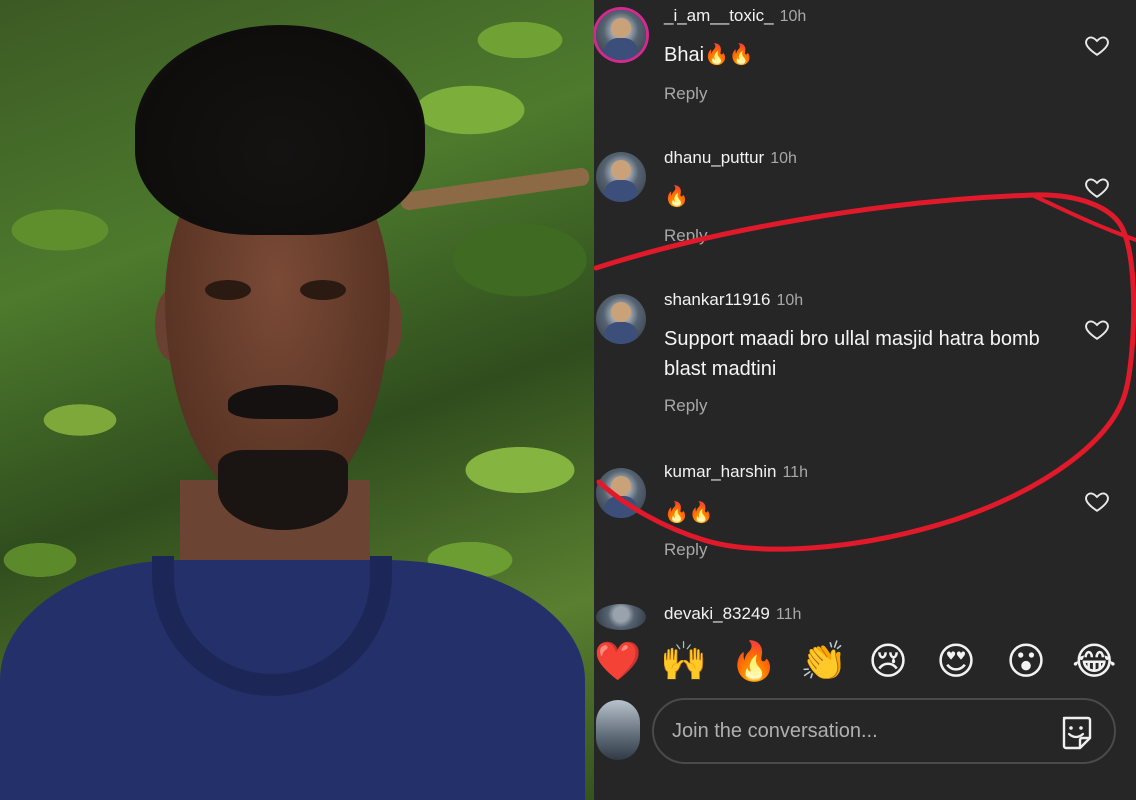  What do you see at coordinates (689, 513) in the screenshot?
I see `comment-text: 🔥🔥` at bounding box center [689, 513].